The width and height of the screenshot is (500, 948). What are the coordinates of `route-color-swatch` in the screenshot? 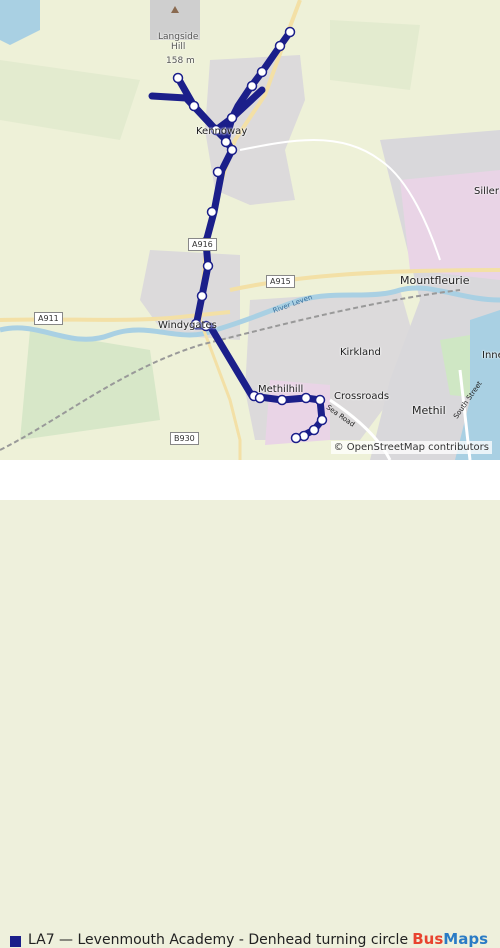 It's located at (15, 941).